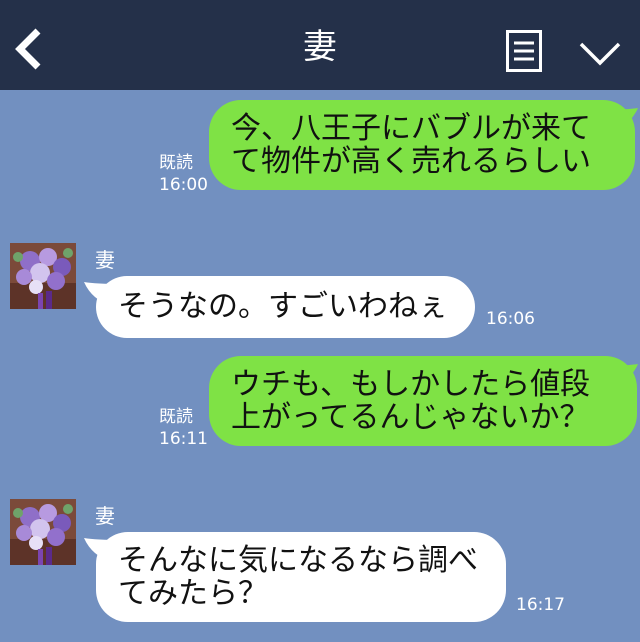  I want to click on timestamp: 16:06, so click(510, 319).